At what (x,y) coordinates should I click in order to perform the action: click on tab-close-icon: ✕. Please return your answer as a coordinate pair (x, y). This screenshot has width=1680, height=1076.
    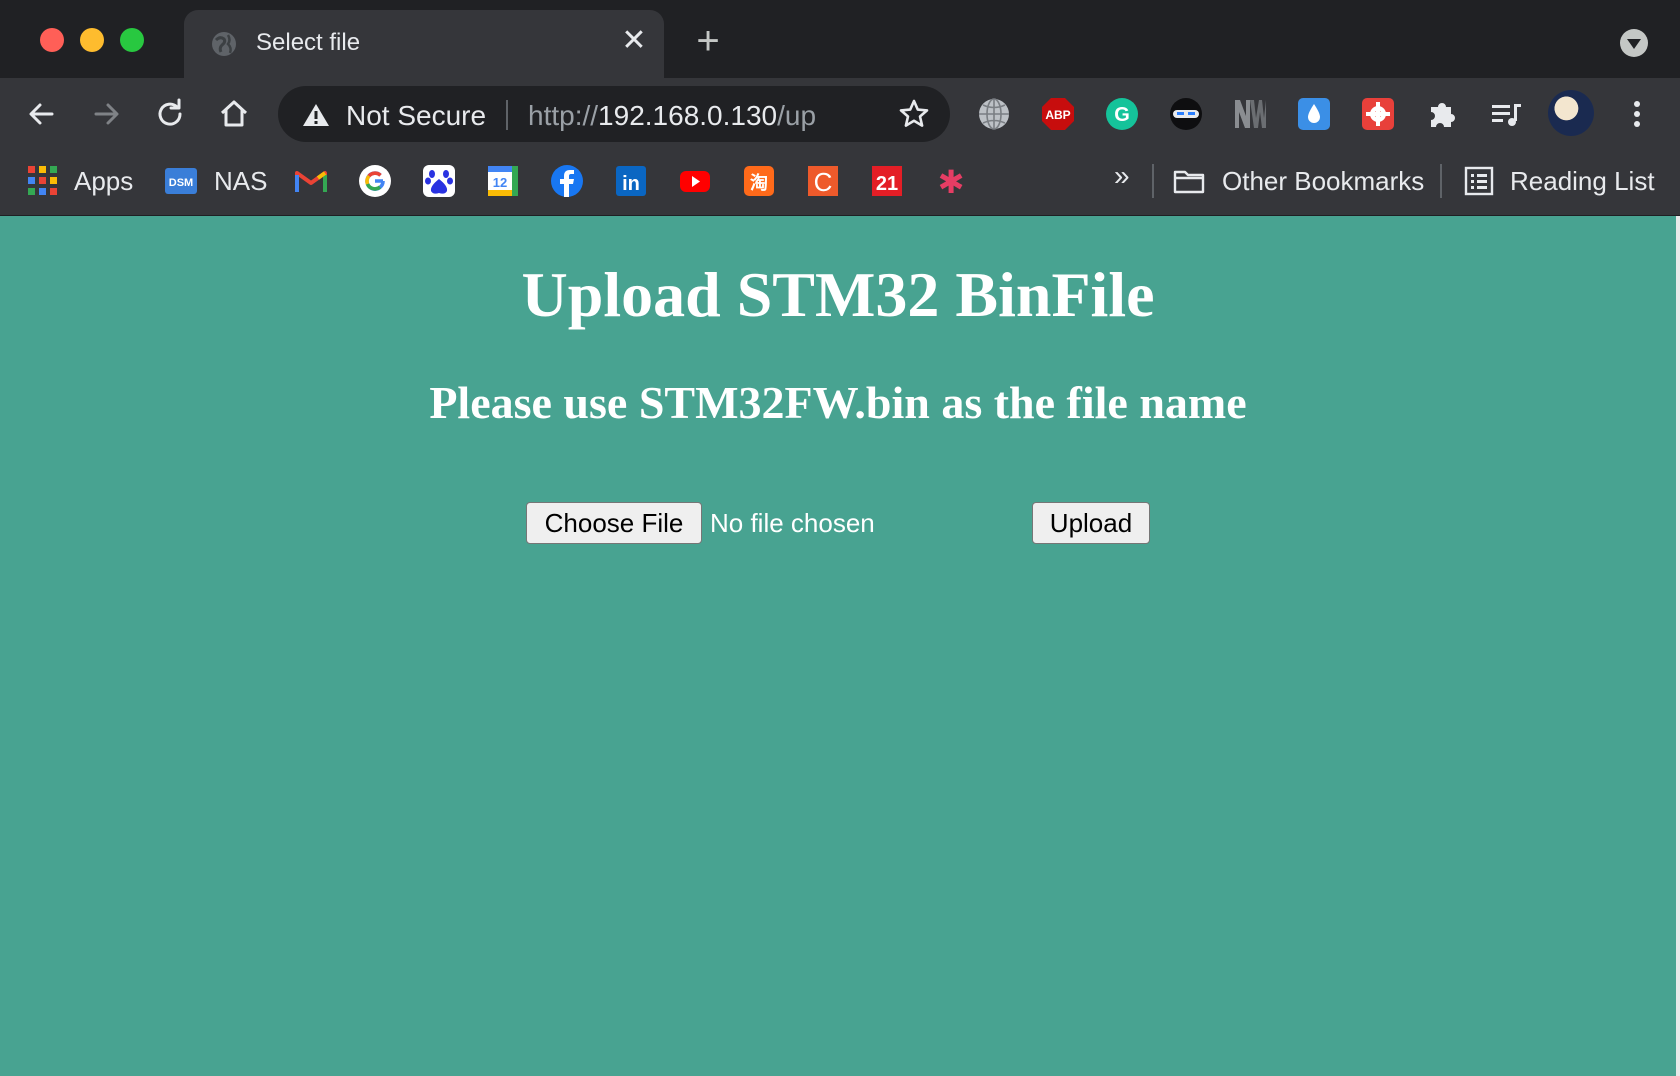
    Looking at the image, I should click on (634, 41).